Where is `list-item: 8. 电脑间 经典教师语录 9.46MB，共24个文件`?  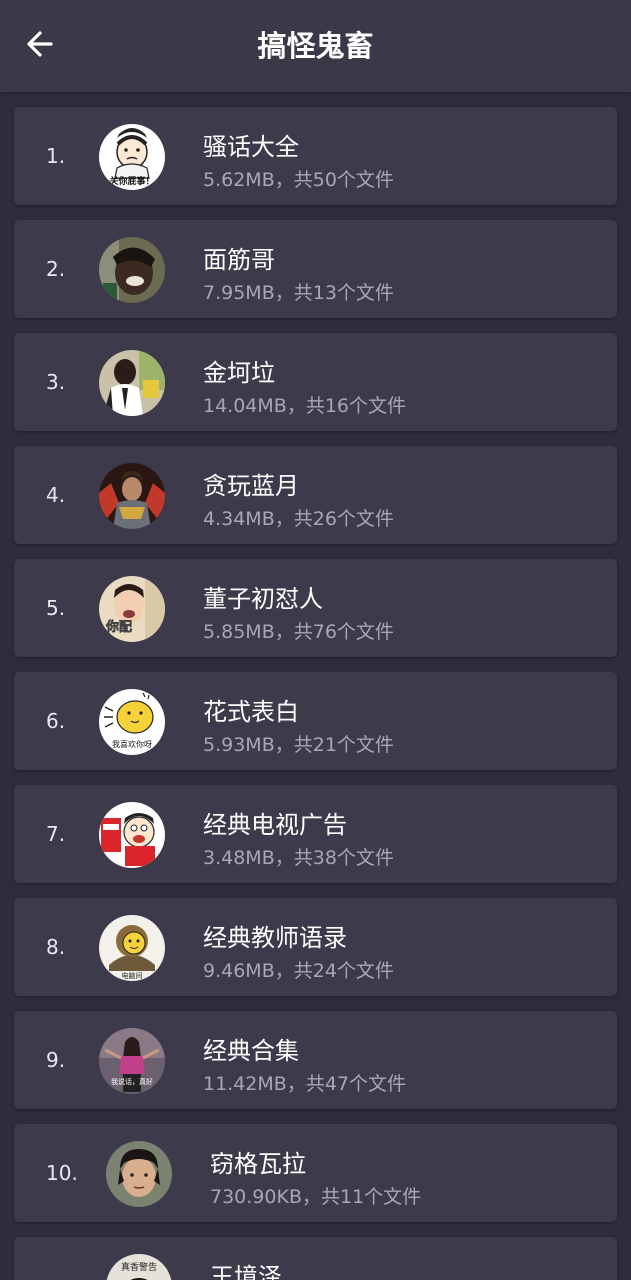 list-item: 8. 电脑间 经典教师语录 9.46MB，共24个文件 is located at coordinates (315, 947).